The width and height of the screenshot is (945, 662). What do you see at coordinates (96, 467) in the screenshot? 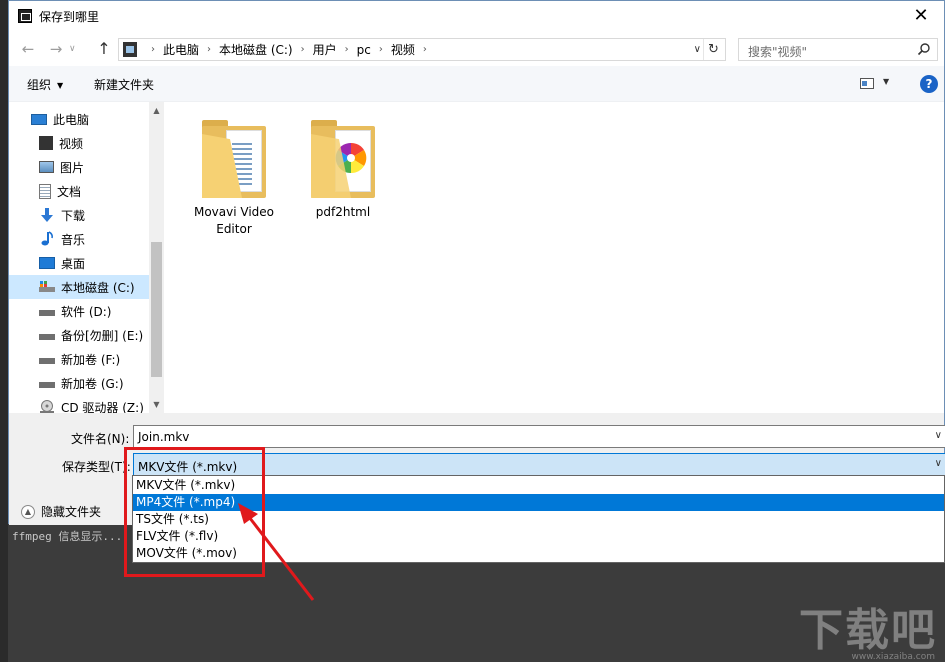
I see `filetype-label: 保存类型(T):` at bounding box center [96, 467].